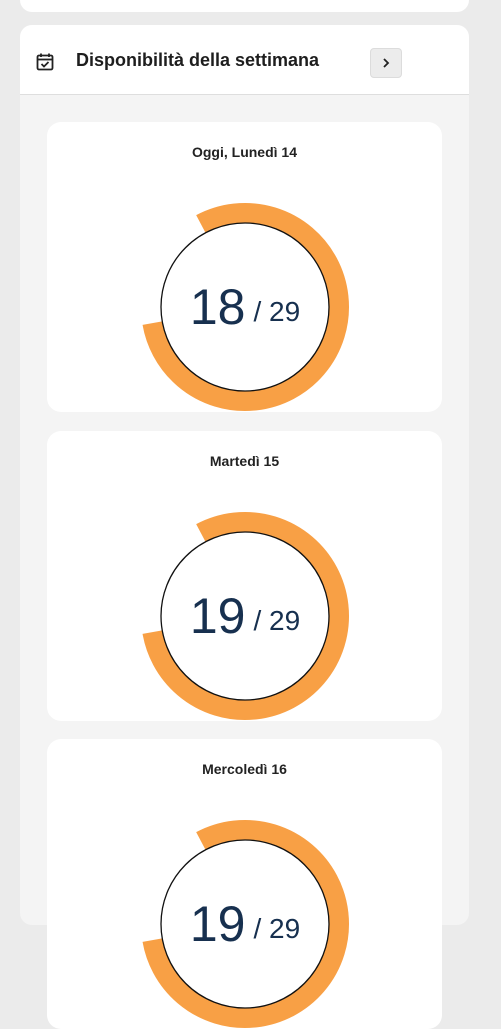  What do you see at coordinates (244, 769) in the screenshot?
I see `day-label: Mercoledì 16` at bounding box center [244, 769].